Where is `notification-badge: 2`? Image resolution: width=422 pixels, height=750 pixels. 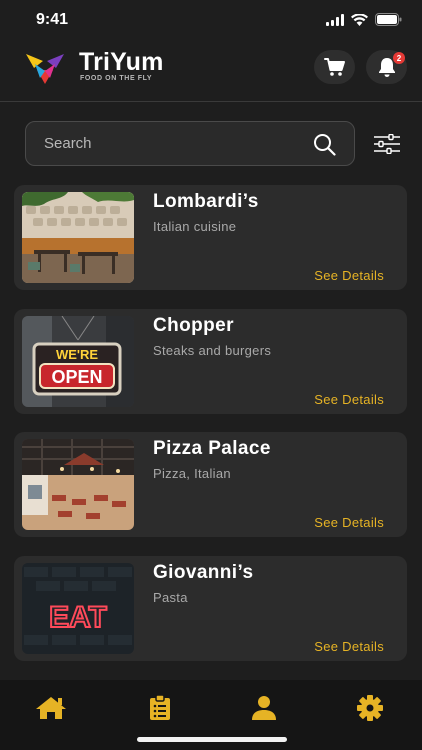
notification-badge: 2 is located at coordinates (399, 58).